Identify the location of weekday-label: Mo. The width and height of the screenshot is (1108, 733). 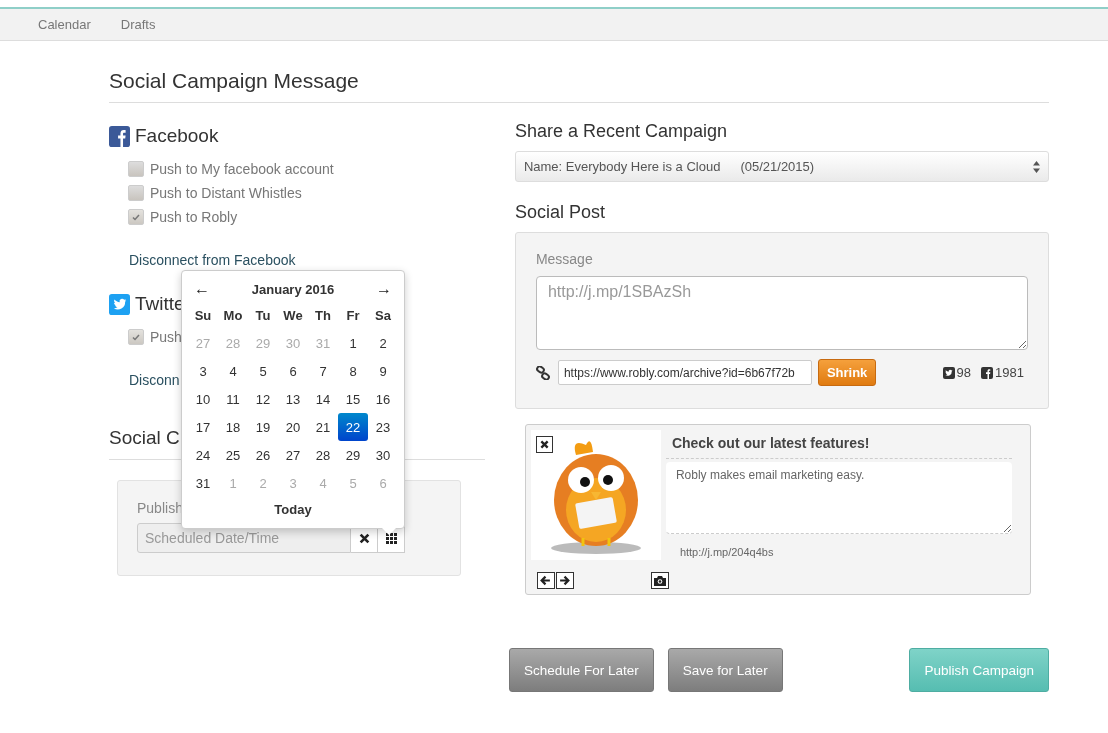
(233, 315).